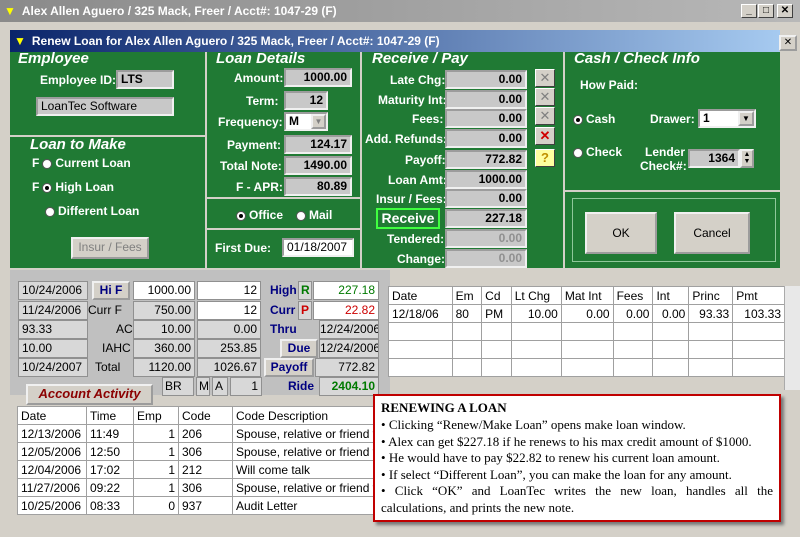  What do you see at coordinates (78, 144) in the screenshot?
I see `loan-to-make-title: Loan to Make` at bounding box center [78, 144].